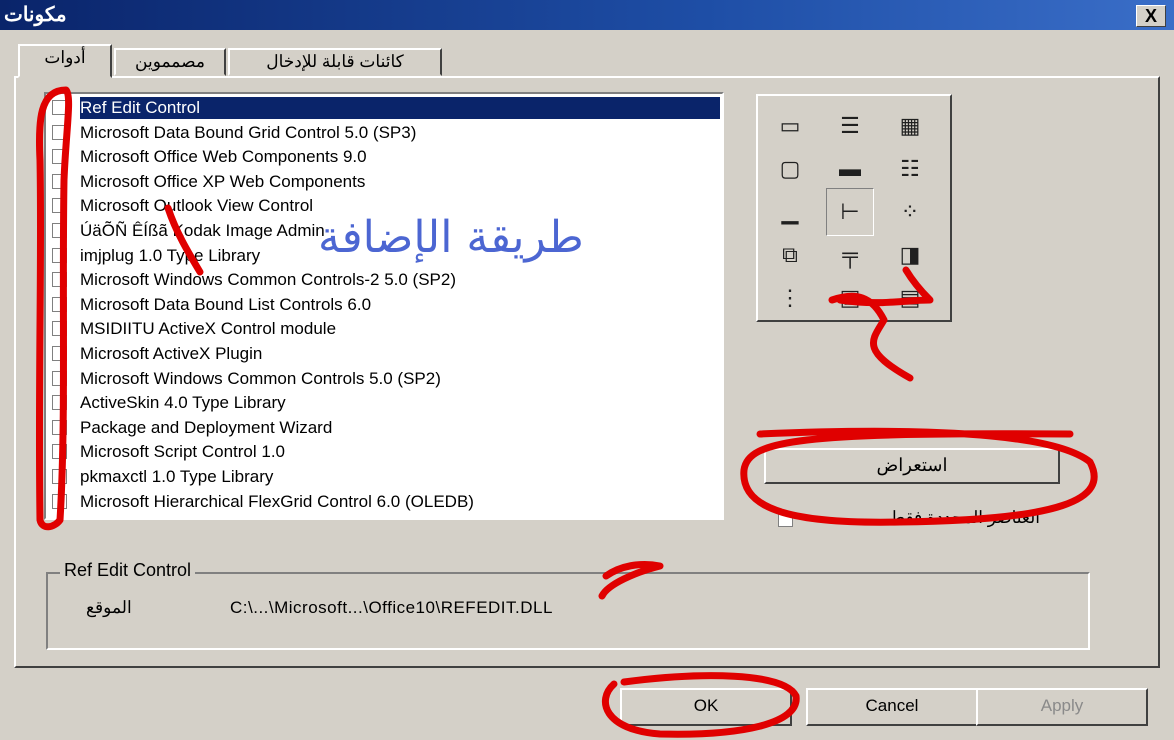 This screenshot has height=740, width=1174. I want to click on list-item-label: MSIDIITU ActiveX Control module, so click(208, 329).